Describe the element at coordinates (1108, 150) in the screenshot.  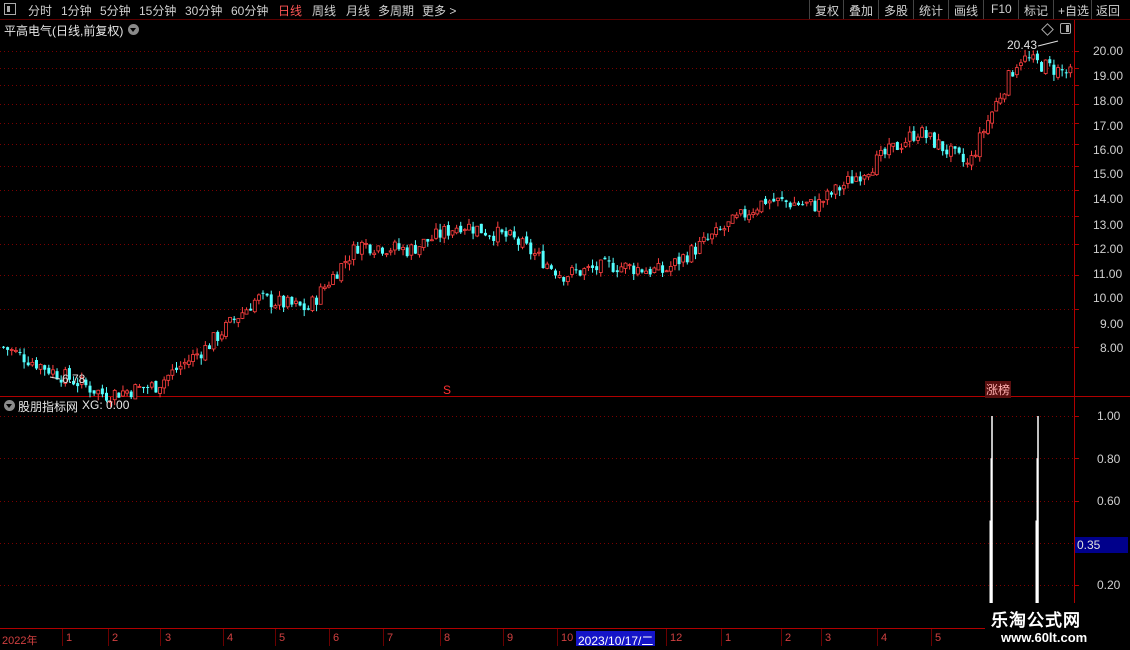
I see `price-tick: 16.00` at that location.